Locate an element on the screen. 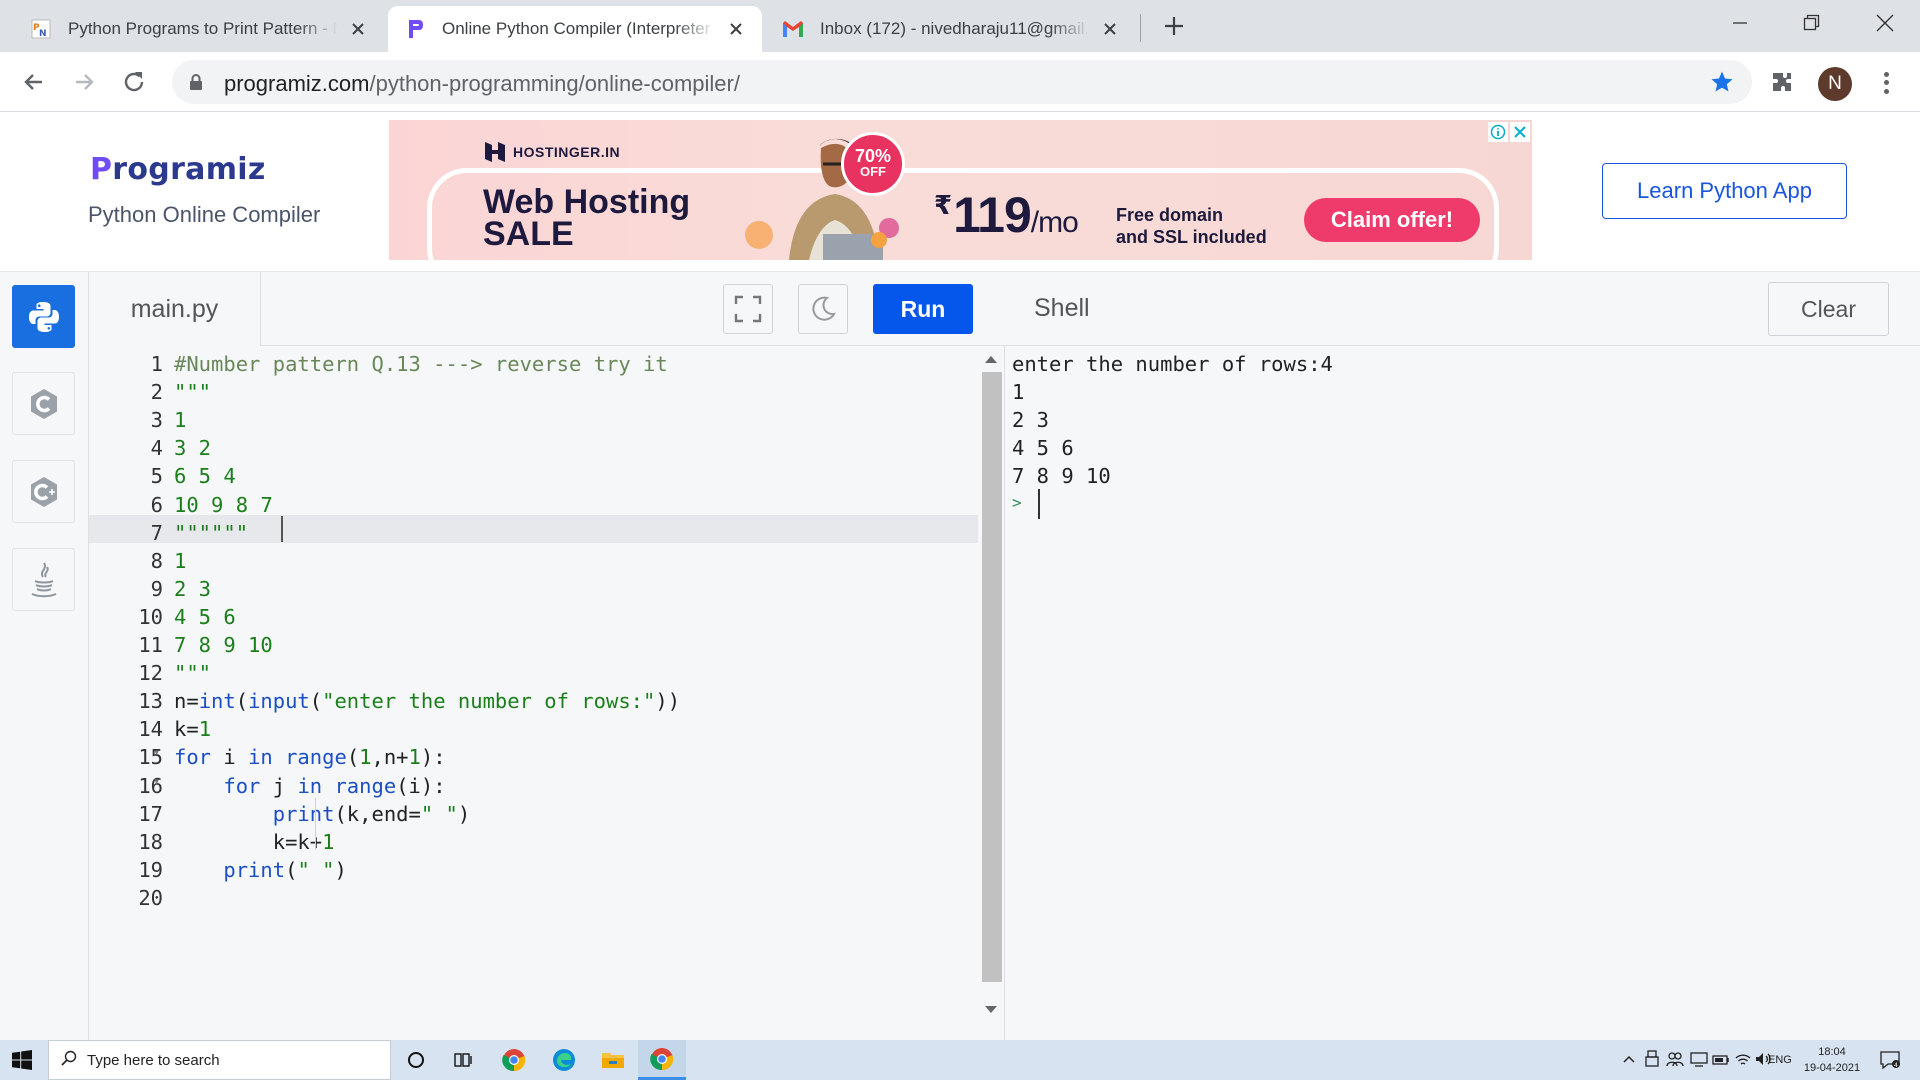 The height and width of the screenshot is (1080, 1920). reload-button is located at coordinates (134, 82).